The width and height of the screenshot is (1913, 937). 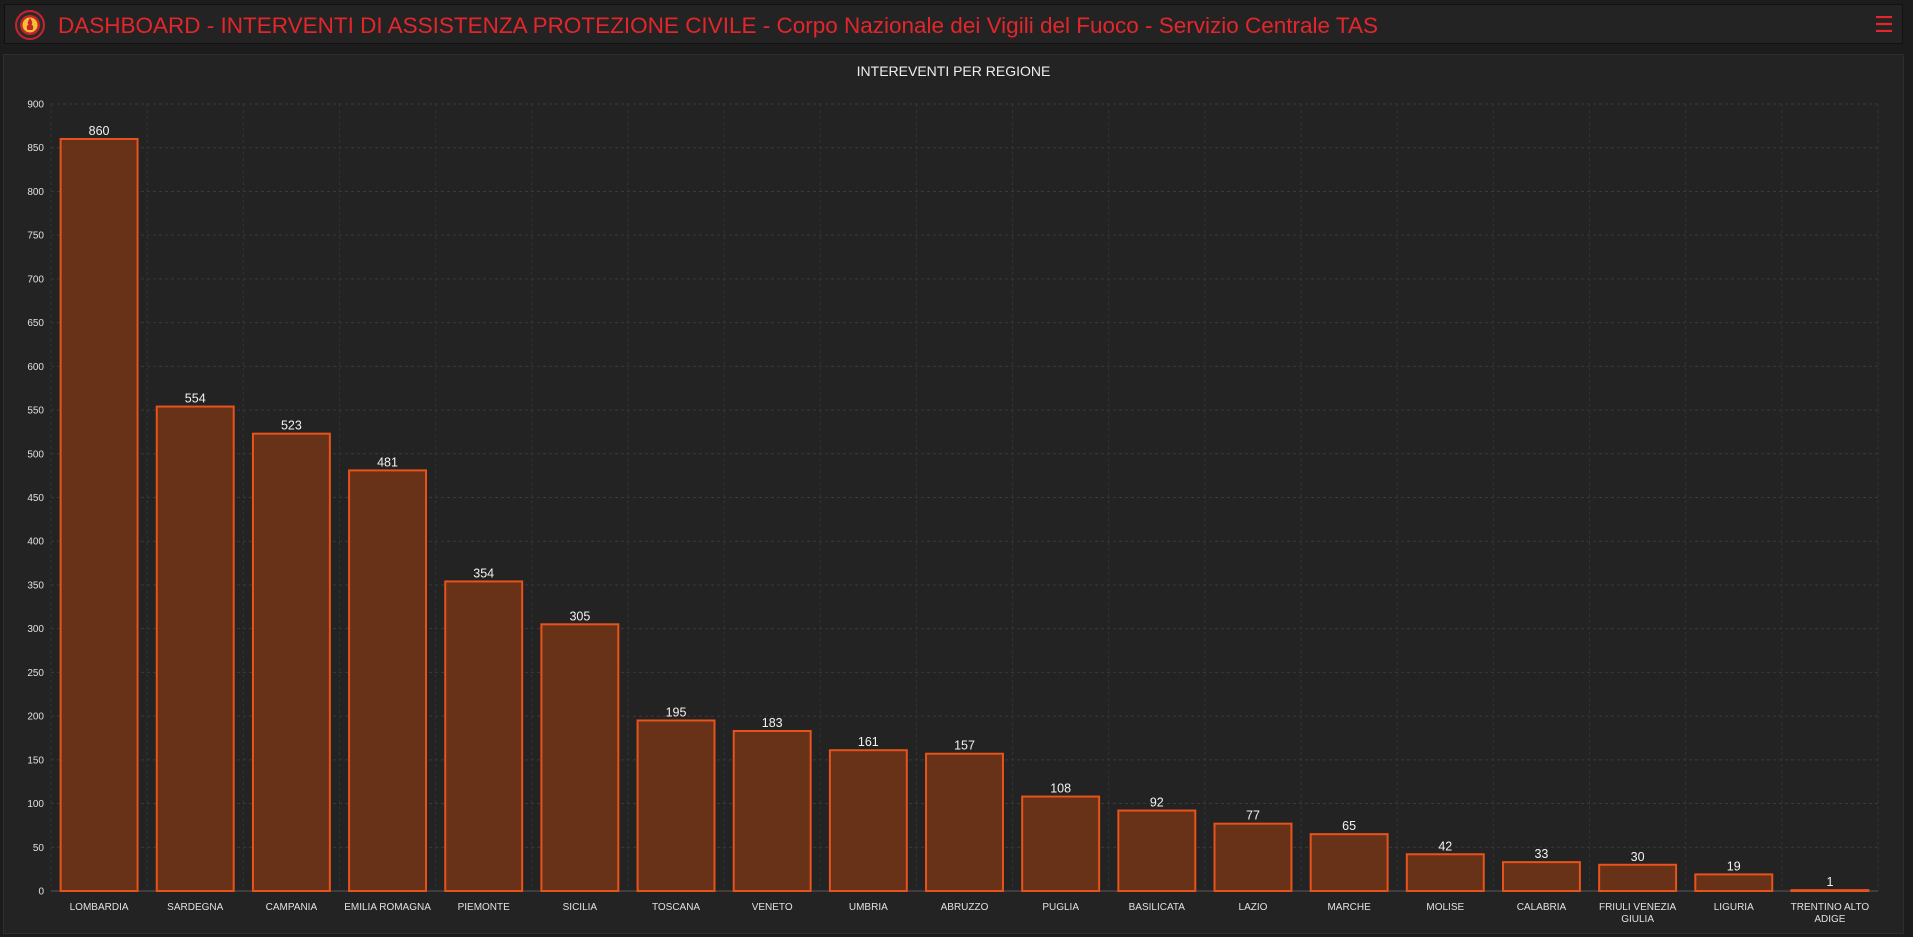 I want to click on data-label: 77, so click(x=1253, y=816).